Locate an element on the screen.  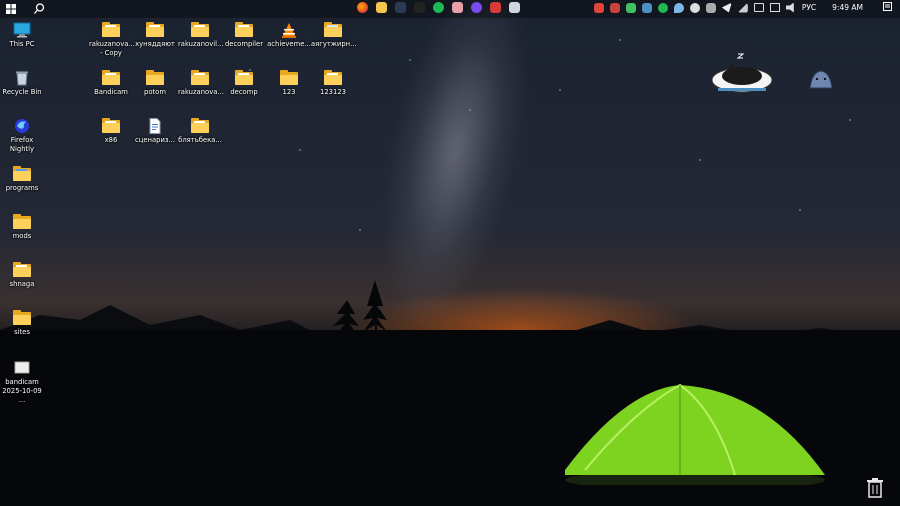
desktop-icon-label: хуняддяют is located at coordinates (155, 44).